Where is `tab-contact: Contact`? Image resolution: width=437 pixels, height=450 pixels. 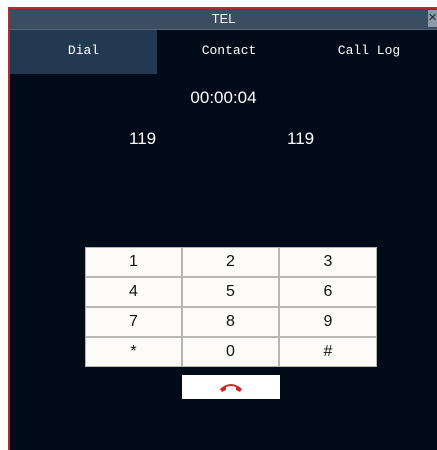 tab-contact: Contact is located at coordinates (229, 52).